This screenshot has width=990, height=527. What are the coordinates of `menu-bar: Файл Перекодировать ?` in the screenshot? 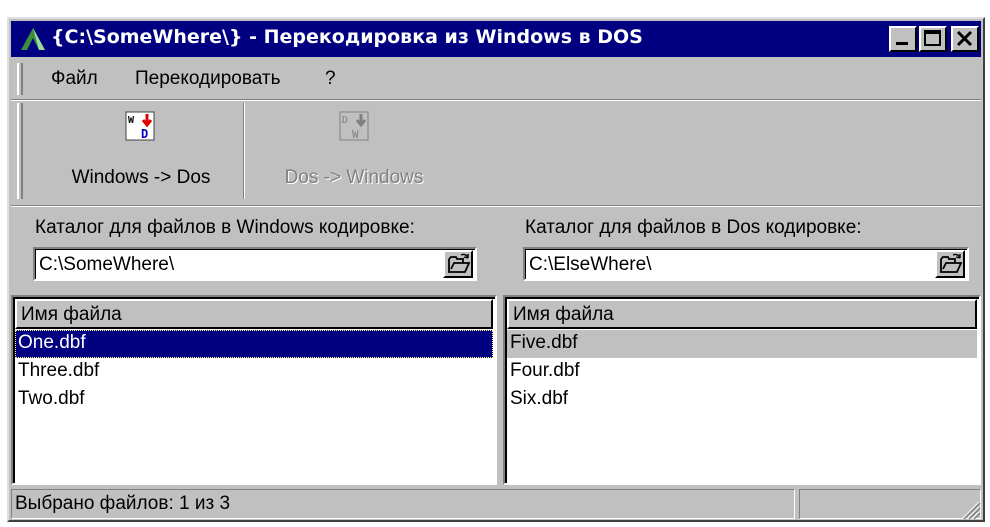 It's located at (496, 79).